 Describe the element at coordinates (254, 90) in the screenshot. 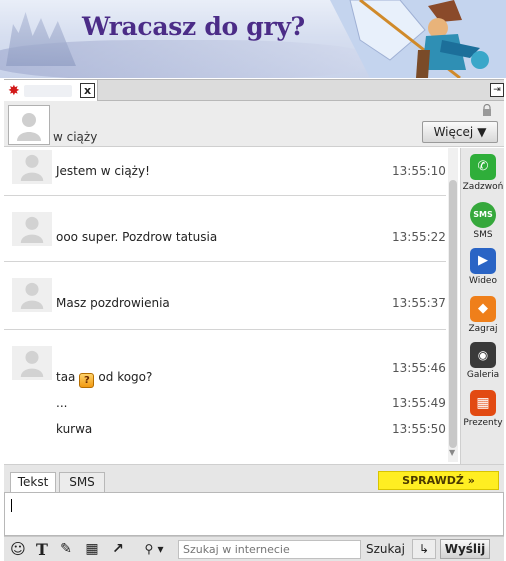

I see `chat-tab-strip: ✸ x ⇥` at that location.